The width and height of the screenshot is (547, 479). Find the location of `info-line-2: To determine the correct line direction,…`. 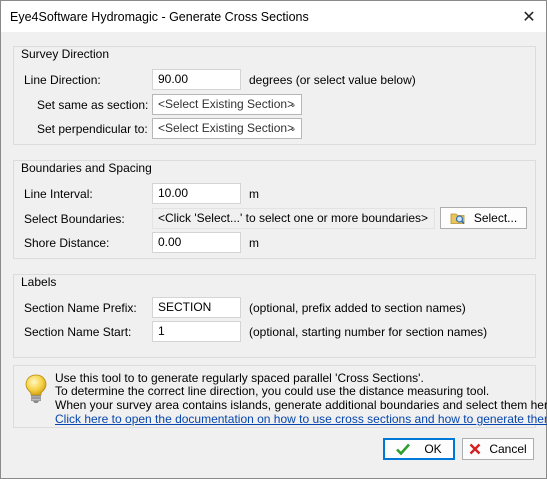

info-line-2: To determine the correct line direction,… is located at coordinates (272, 391).